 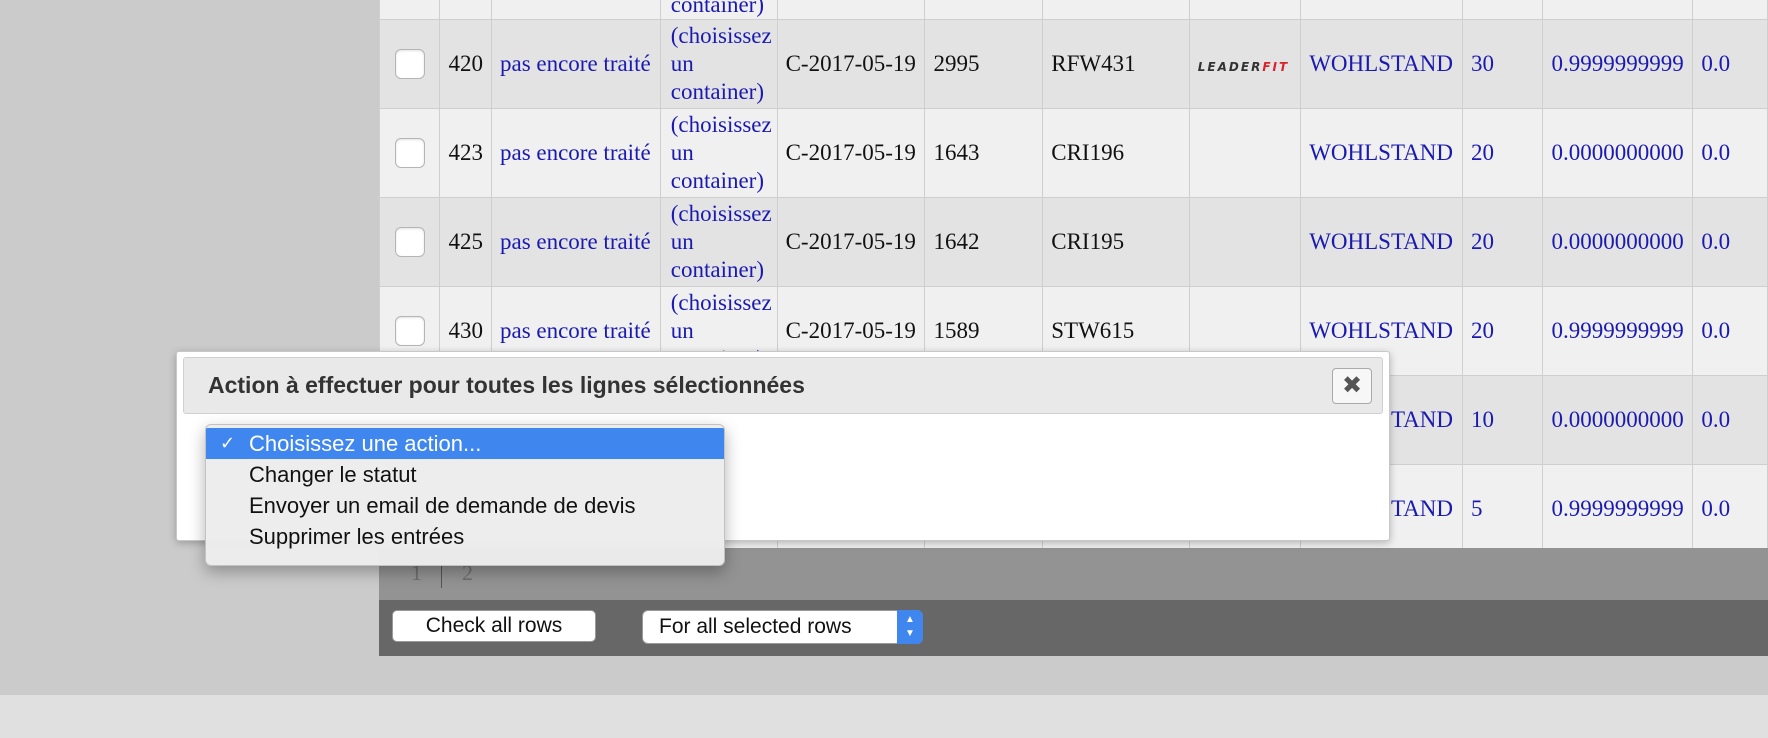 What do you see at coordinates (465, 474) in the screenshot?
I see `dropdown-option-change-status: Changer le statut` at bounding box center [465, 474].